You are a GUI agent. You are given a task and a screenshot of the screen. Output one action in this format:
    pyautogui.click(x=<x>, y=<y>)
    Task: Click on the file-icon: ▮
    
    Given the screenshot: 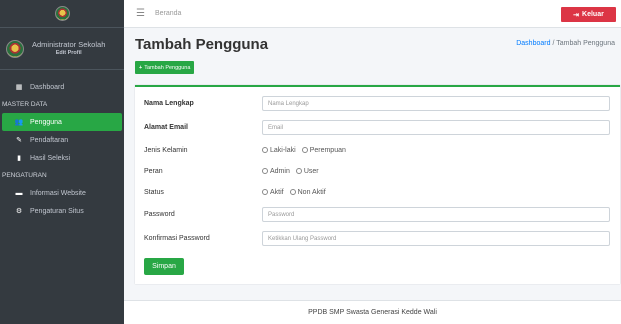 What is the action you would take?
    pyautogui.click(x=19, y=158)
    